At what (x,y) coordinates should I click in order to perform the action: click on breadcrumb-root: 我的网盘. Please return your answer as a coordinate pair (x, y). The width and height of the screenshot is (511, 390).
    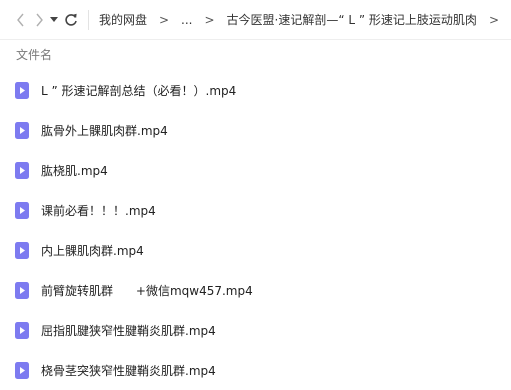
    Looking at the image, I should click on (123, 19).